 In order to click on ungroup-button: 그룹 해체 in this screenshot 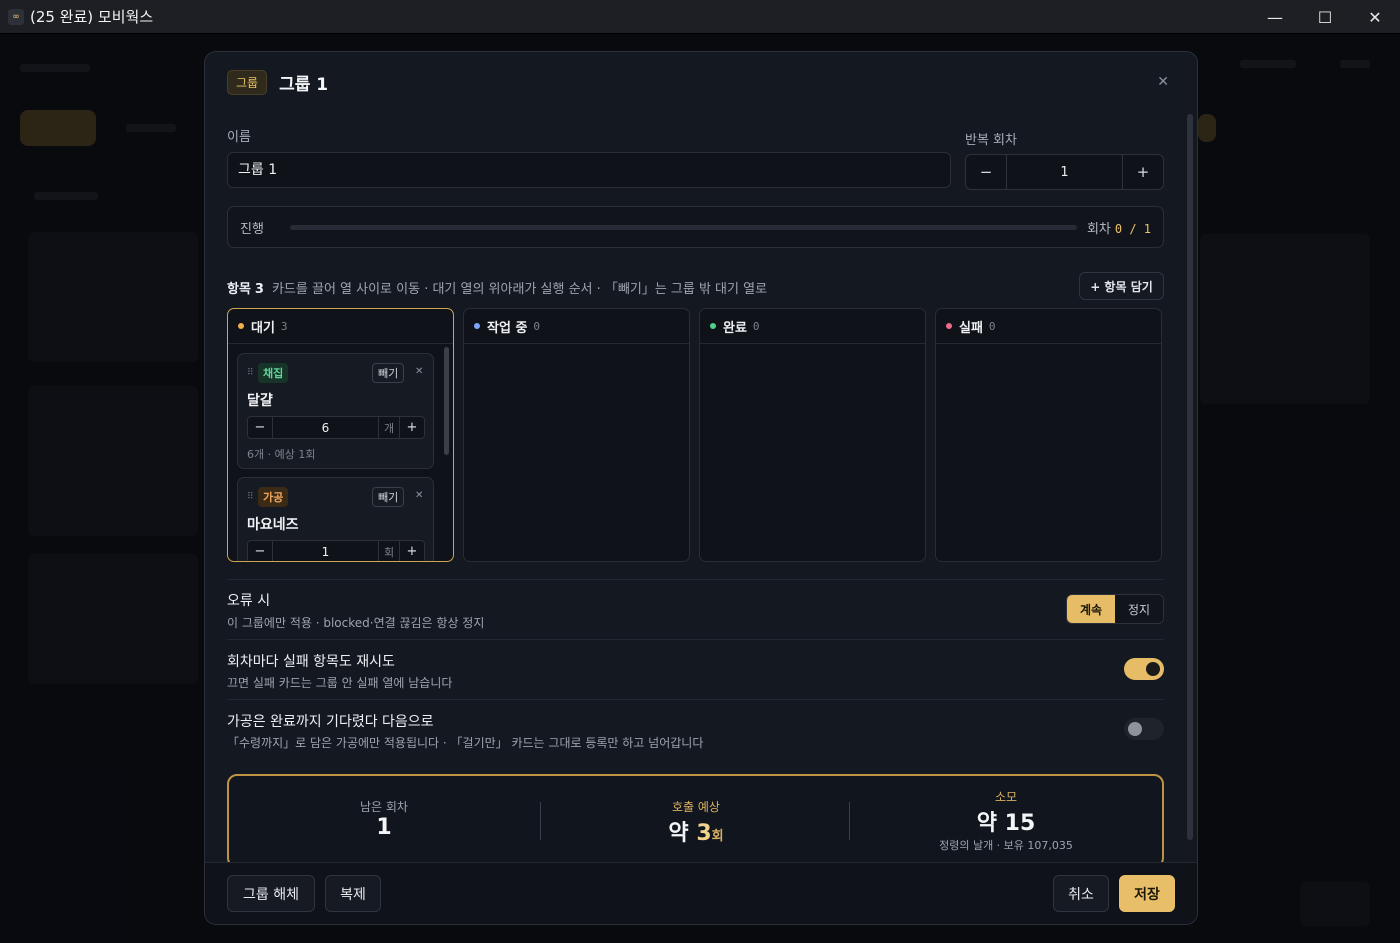, I will do `click(271, 893)`.